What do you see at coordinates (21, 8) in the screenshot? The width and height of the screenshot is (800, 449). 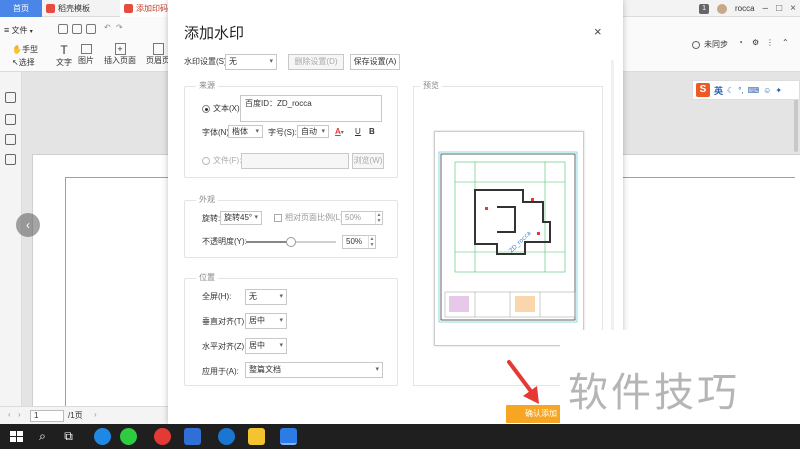 I see `tab-home: 首页` at bounding box center [21, 8].